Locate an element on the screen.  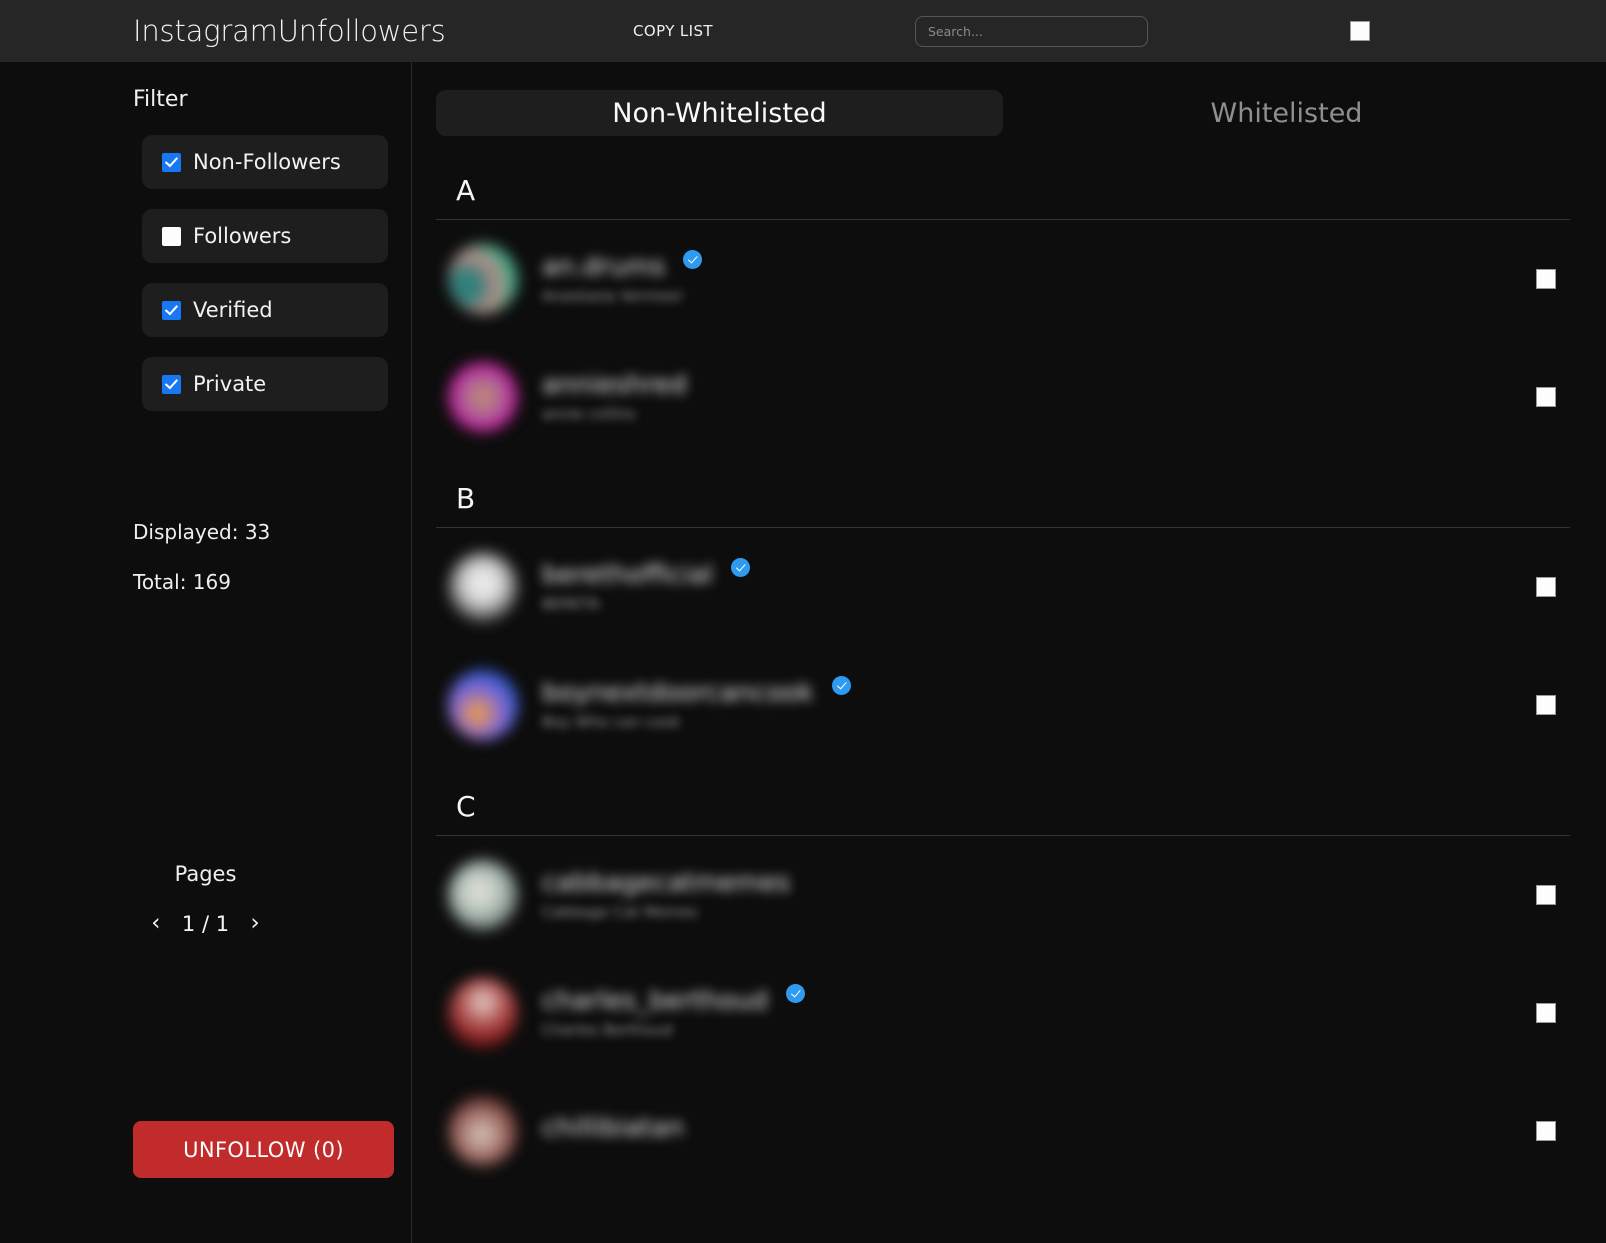
list-item: boynextdoorcancook Boy Who can cook is located at coordinates (1003, 705).